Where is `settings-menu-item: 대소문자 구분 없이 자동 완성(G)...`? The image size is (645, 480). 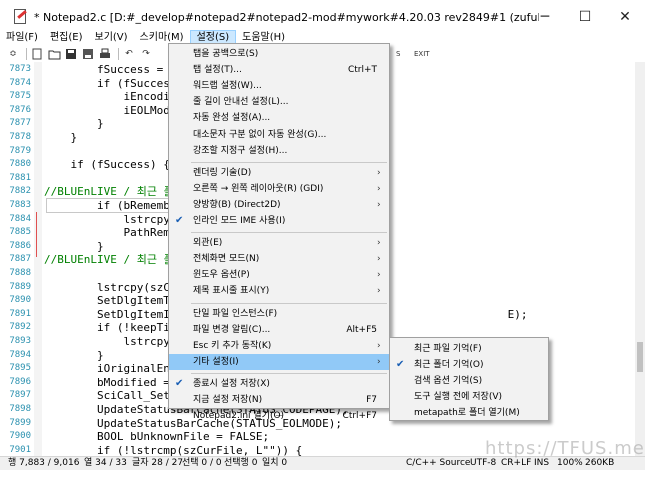
settings-menu-item: 대소문자 구분 없이 자동 완성(G)... is located at coordinates (279, 135).